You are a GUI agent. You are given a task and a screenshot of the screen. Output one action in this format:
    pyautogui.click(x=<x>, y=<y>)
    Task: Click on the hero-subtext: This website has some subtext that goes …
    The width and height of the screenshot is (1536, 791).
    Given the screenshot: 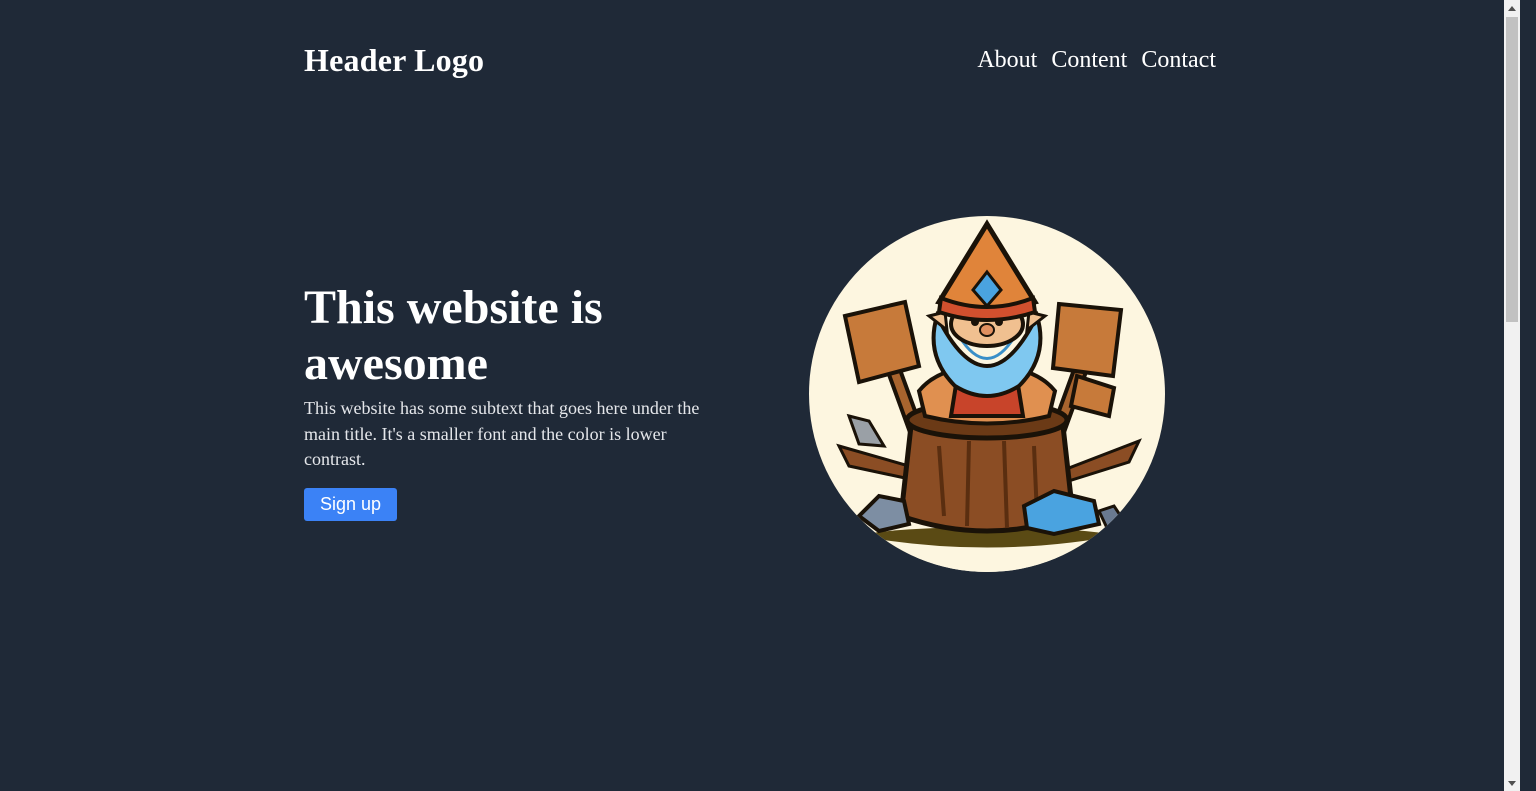 What is the action you would take?
    pyautogui.click(x=502, y=433)
    